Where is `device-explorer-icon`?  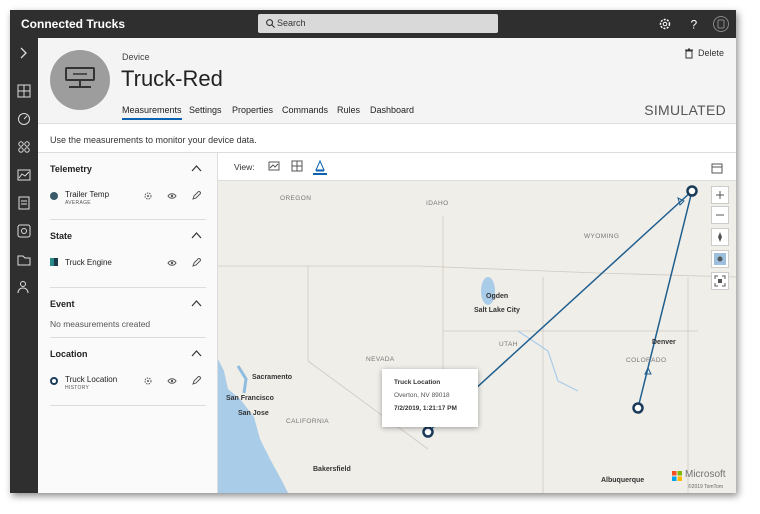
device-explorer-icon is located at coordinates (24, 119).